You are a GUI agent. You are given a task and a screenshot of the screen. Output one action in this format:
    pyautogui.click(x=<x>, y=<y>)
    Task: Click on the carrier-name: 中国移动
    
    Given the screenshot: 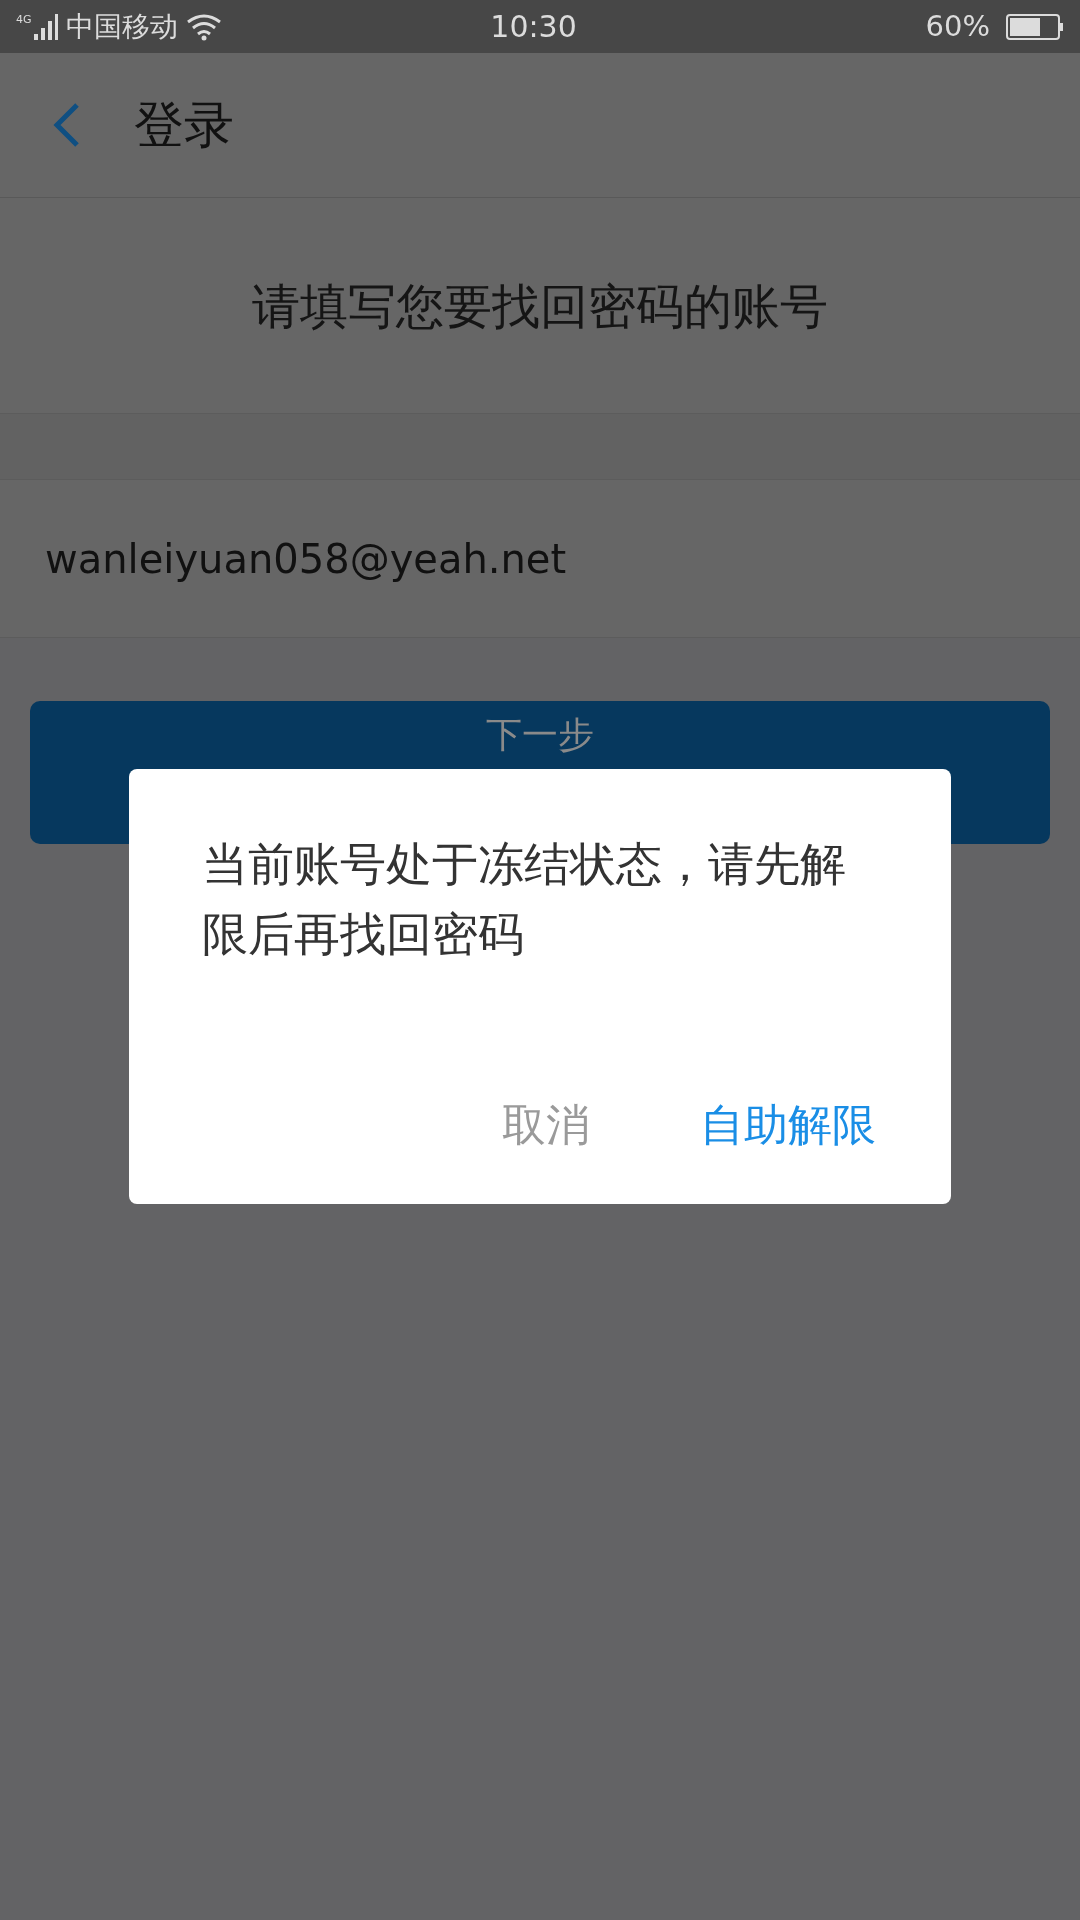 What is the action you would take?
    pyautogui.click(x=121, y=26)
    